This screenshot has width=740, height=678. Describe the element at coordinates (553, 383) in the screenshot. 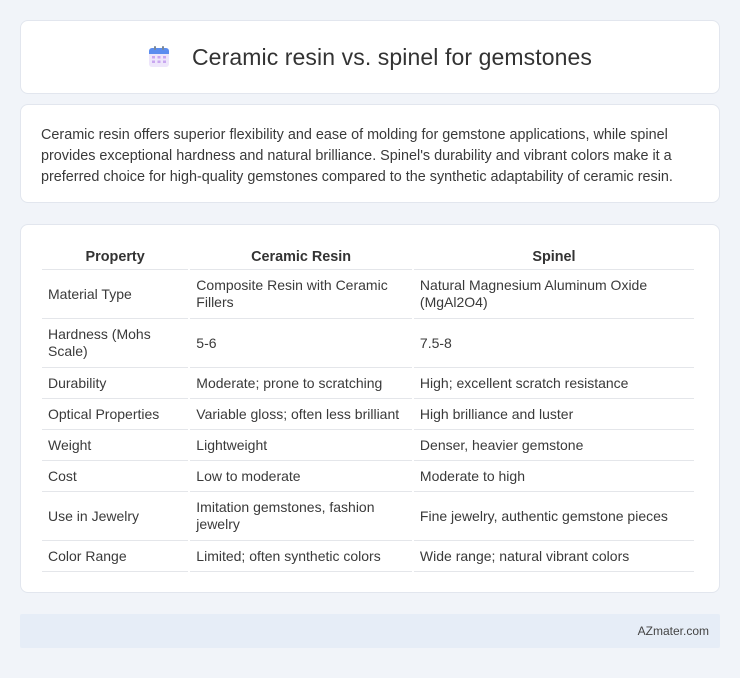

I see `cell-spinel: High; excellent scratch resistance` at that location.